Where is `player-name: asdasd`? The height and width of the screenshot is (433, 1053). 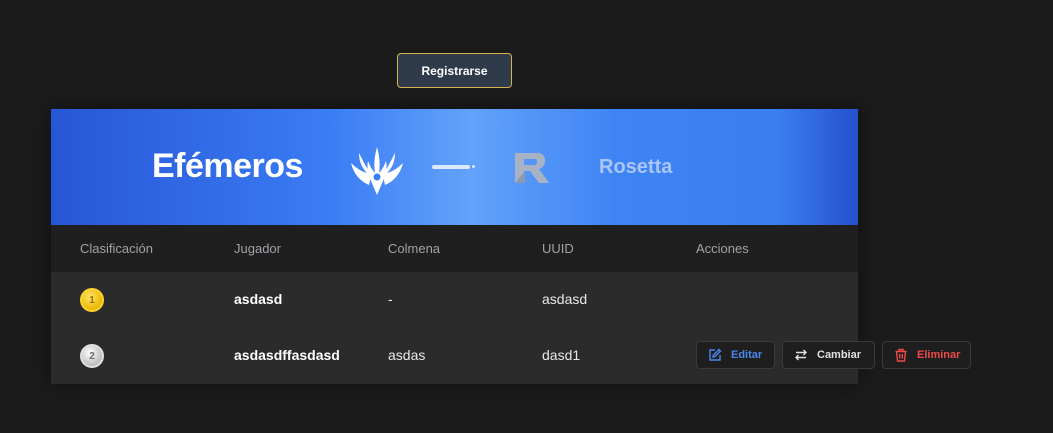
player-name: asdasd is located at coordinates (258, 299).